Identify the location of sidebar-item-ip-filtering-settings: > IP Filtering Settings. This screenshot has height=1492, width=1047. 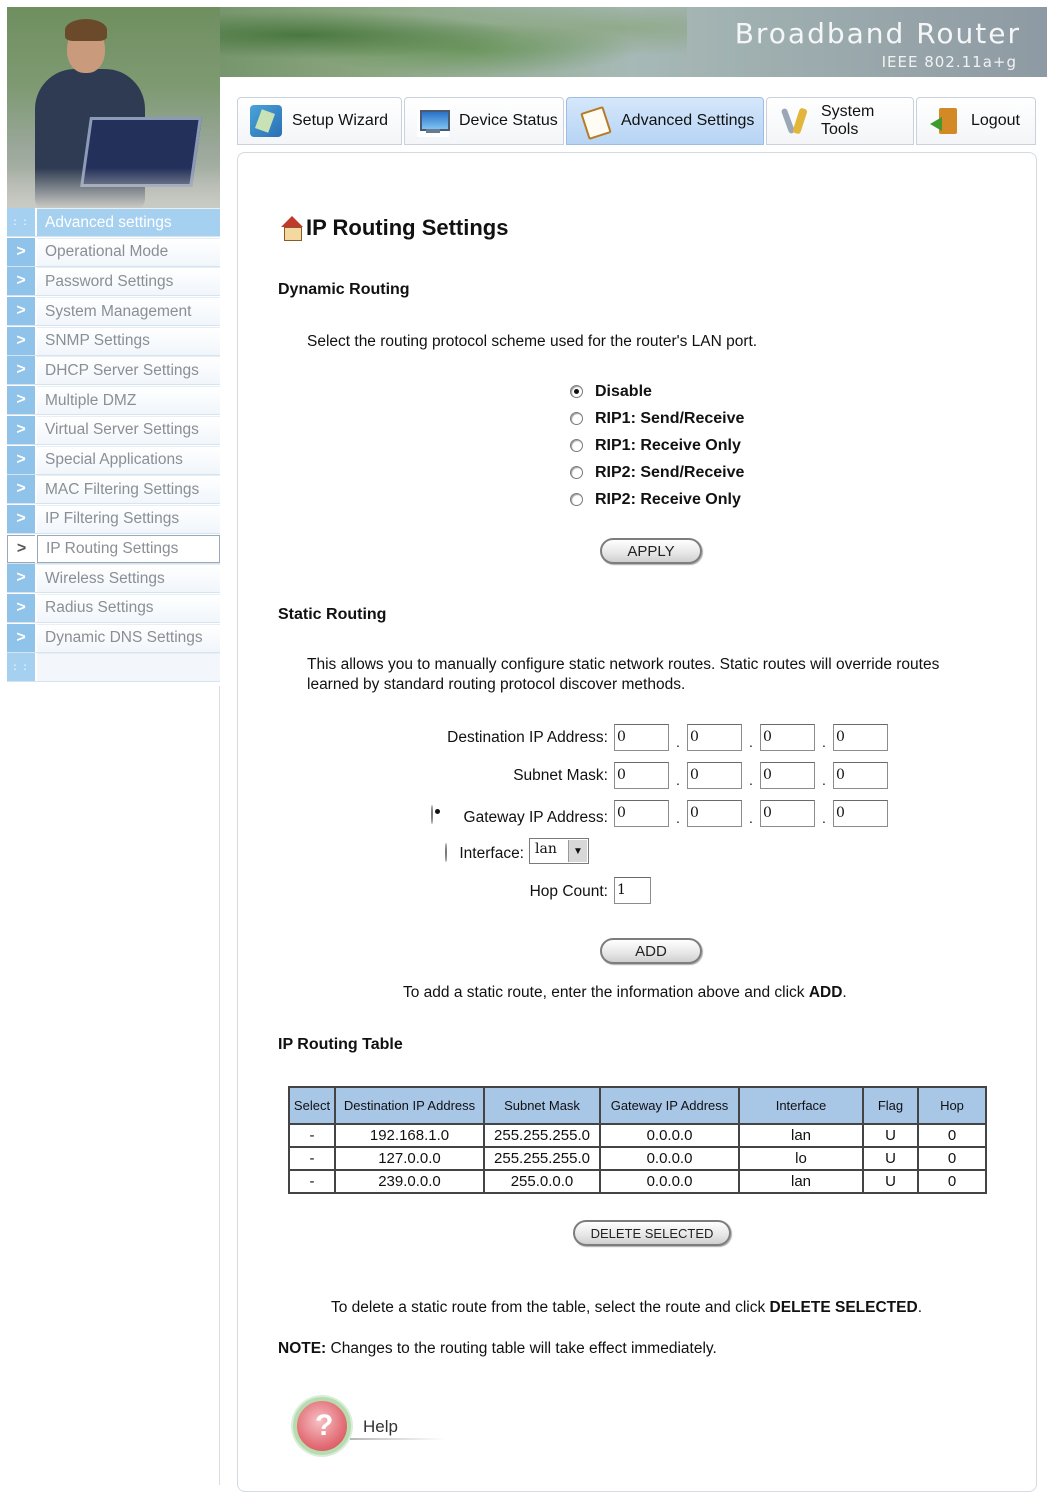
(113, 519).